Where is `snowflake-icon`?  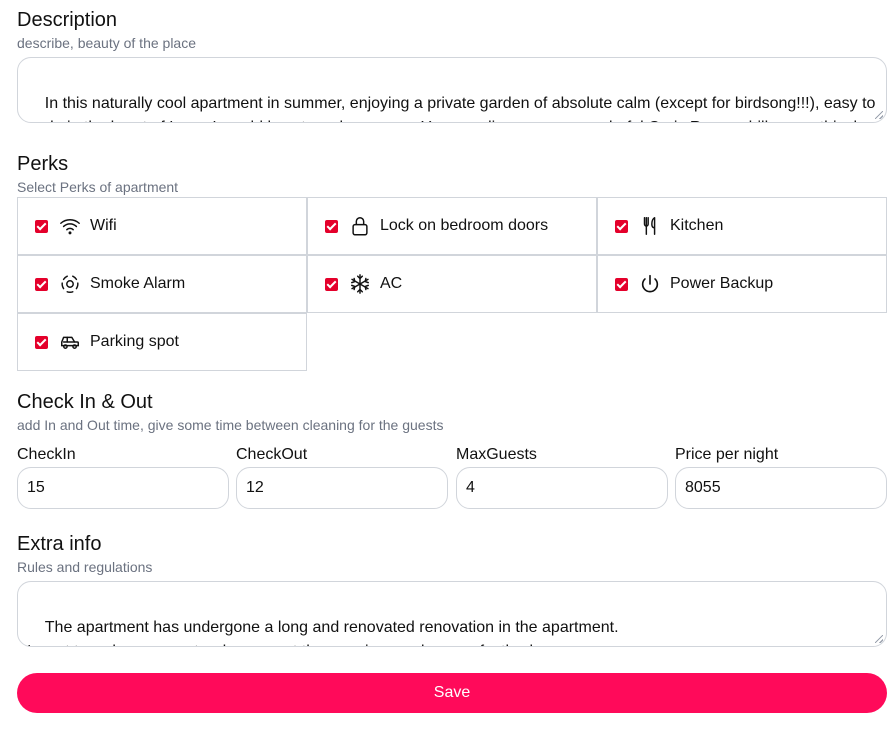 snowflake-icon is located at coordinates (360, 284).